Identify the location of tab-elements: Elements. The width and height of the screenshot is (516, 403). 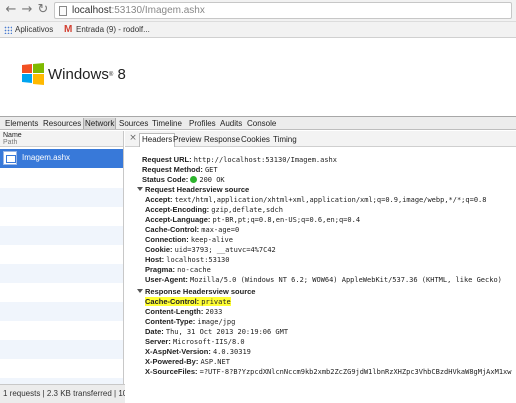
(21, 123).